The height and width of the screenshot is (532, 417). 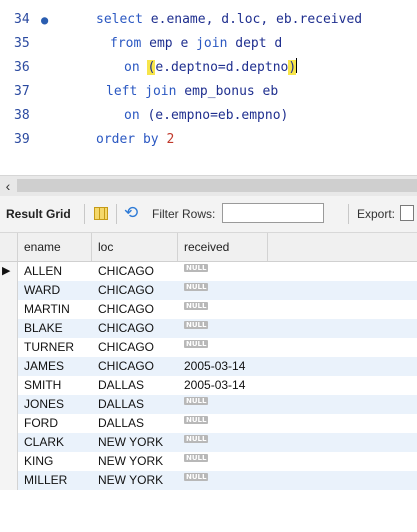 I want to click on scrollbar-thumb, so click(x=217, y=185).